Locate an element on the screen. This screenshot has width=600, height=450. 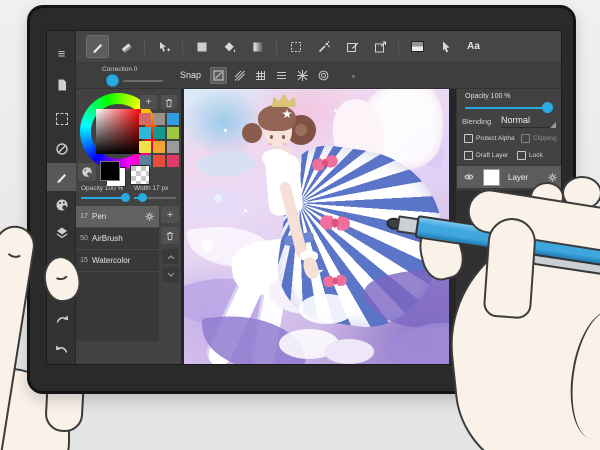
move-tool-button is located at coordinates (163, 46).